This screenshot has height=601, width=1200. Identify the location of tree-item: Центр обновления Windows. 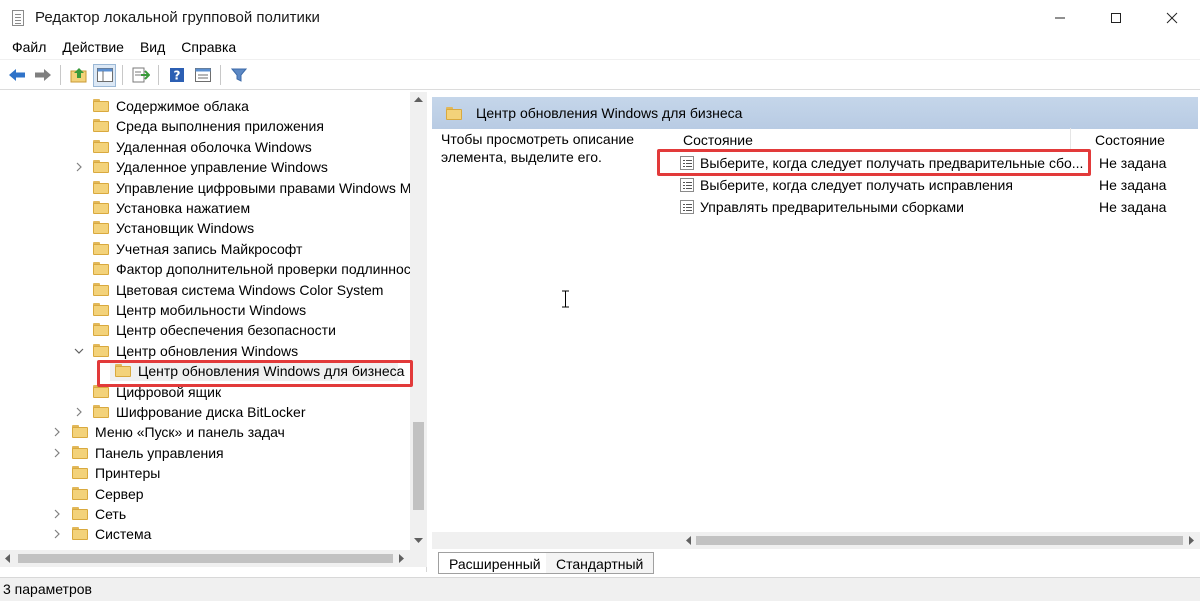
(205, 351).